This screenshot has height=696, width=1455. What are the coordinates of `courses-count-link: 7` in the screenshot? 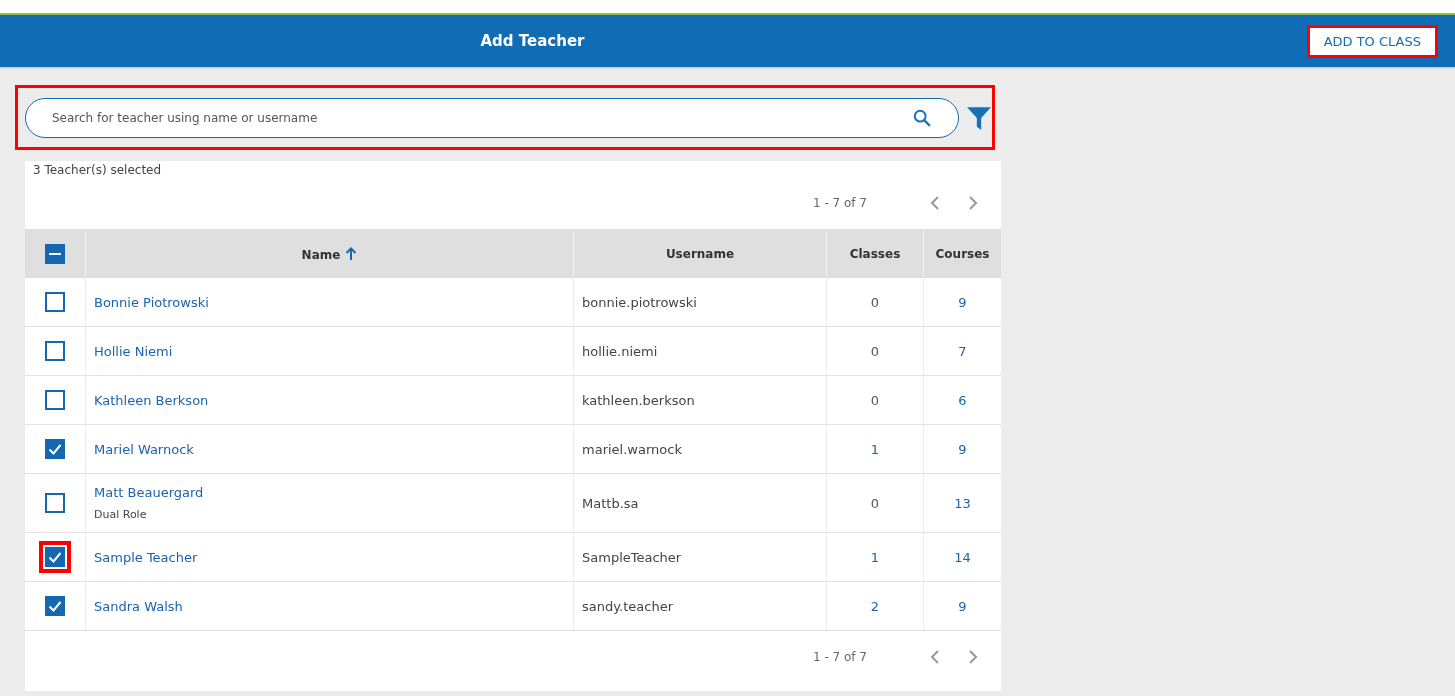 It's located at (962, 351).